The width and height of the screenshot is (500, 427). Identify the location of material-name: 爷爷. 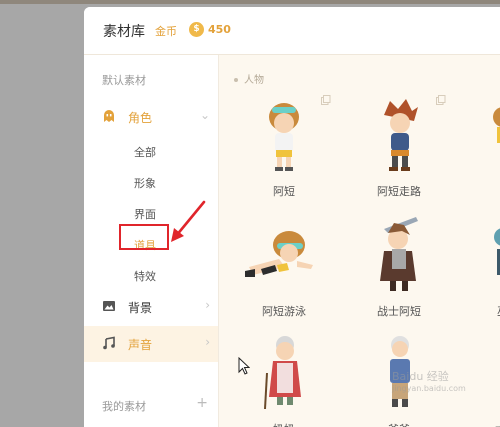
(399, 424).